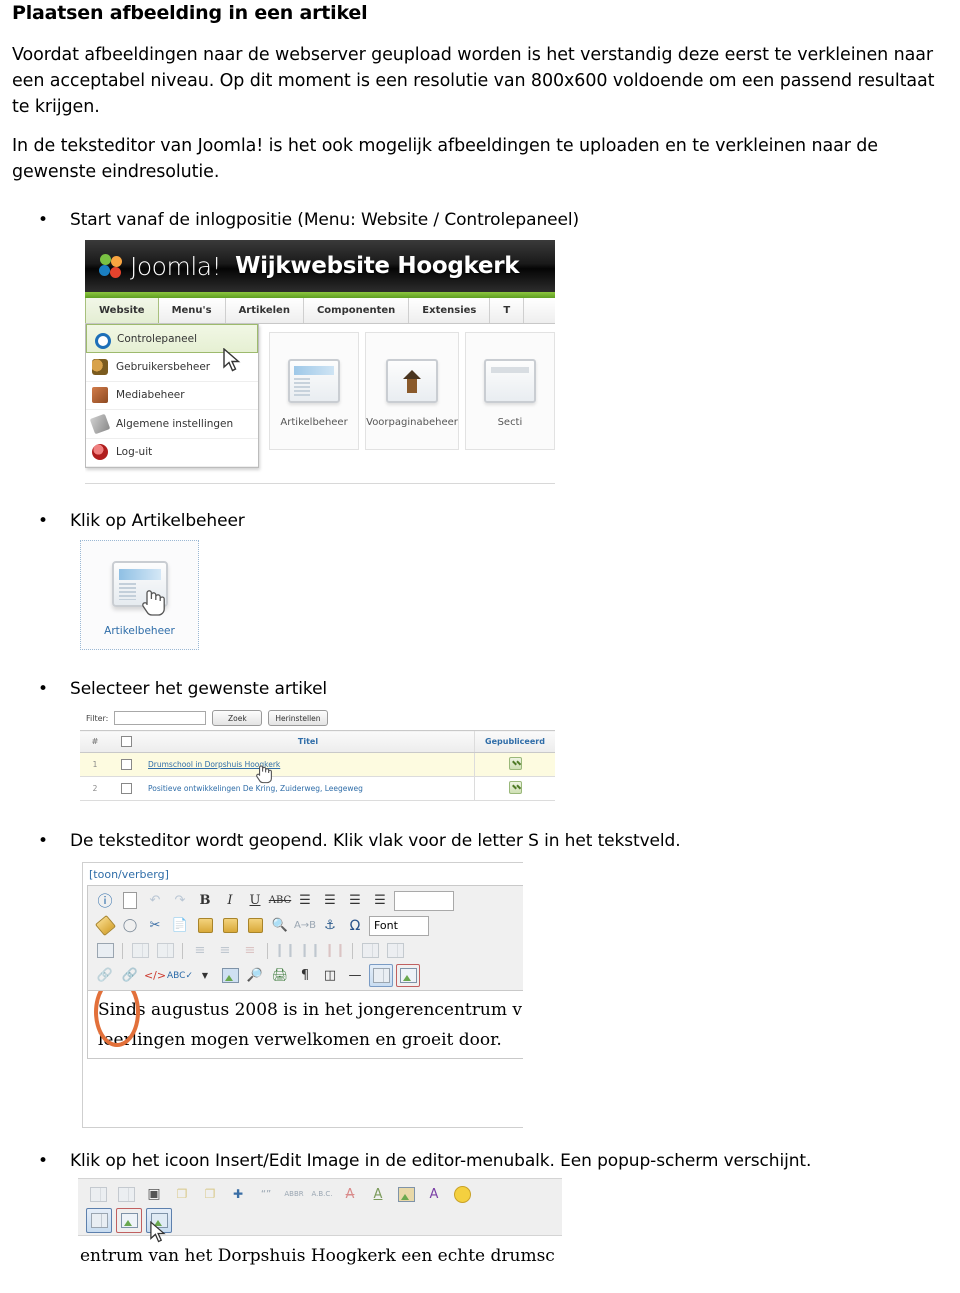  I want to click on insert-row-after-icon: ≡, so click(225, 950).